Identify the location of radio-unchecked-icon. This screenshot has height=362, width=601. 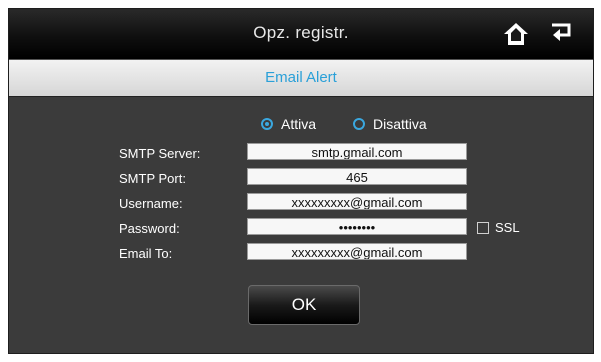
(359, 124).